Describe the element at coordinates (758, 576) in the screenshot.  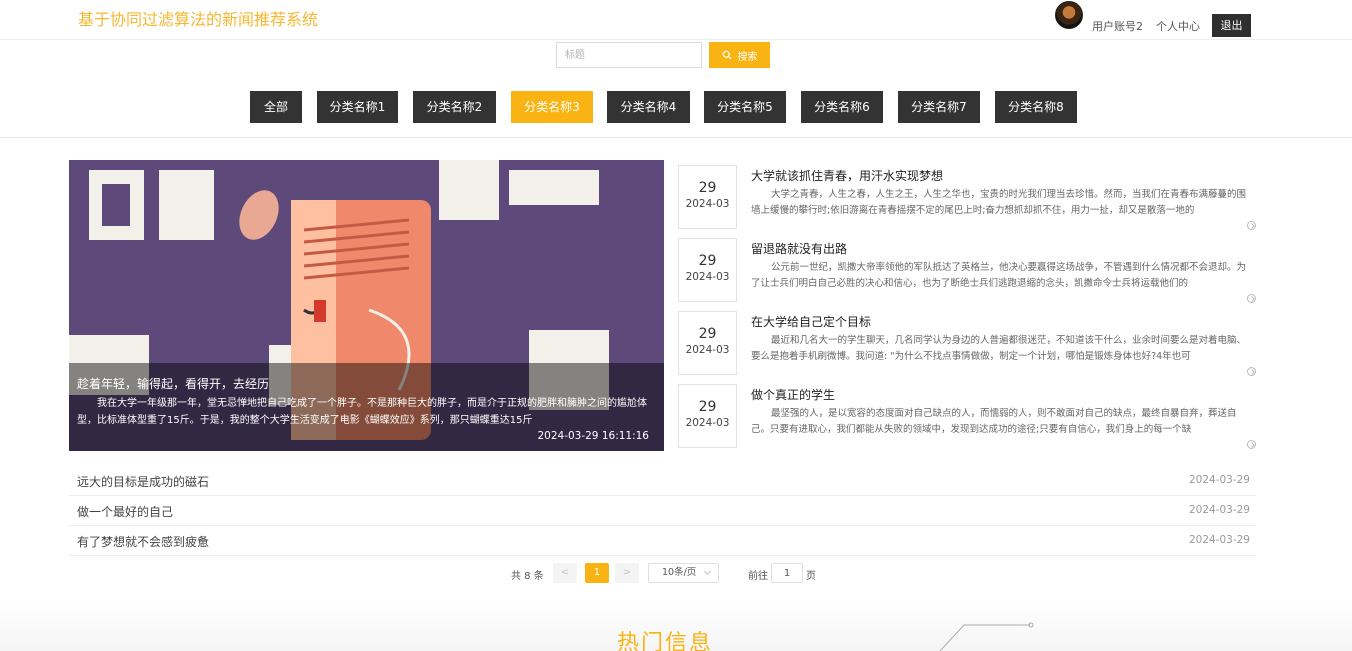
I see `goto-label: 前往` at that location.